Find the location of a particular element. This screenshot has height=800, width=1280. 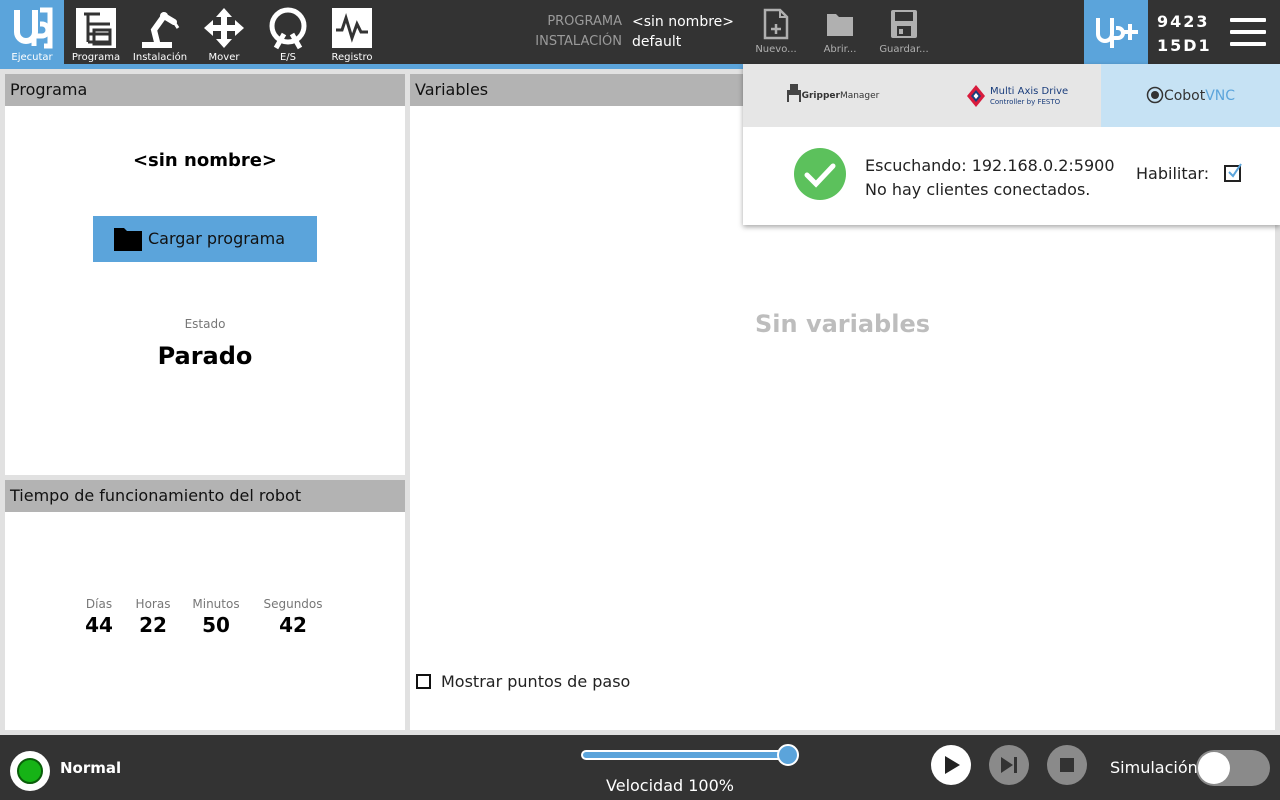

mad-line1: Multi Axis Drive is located at coordinates (1029, 91).